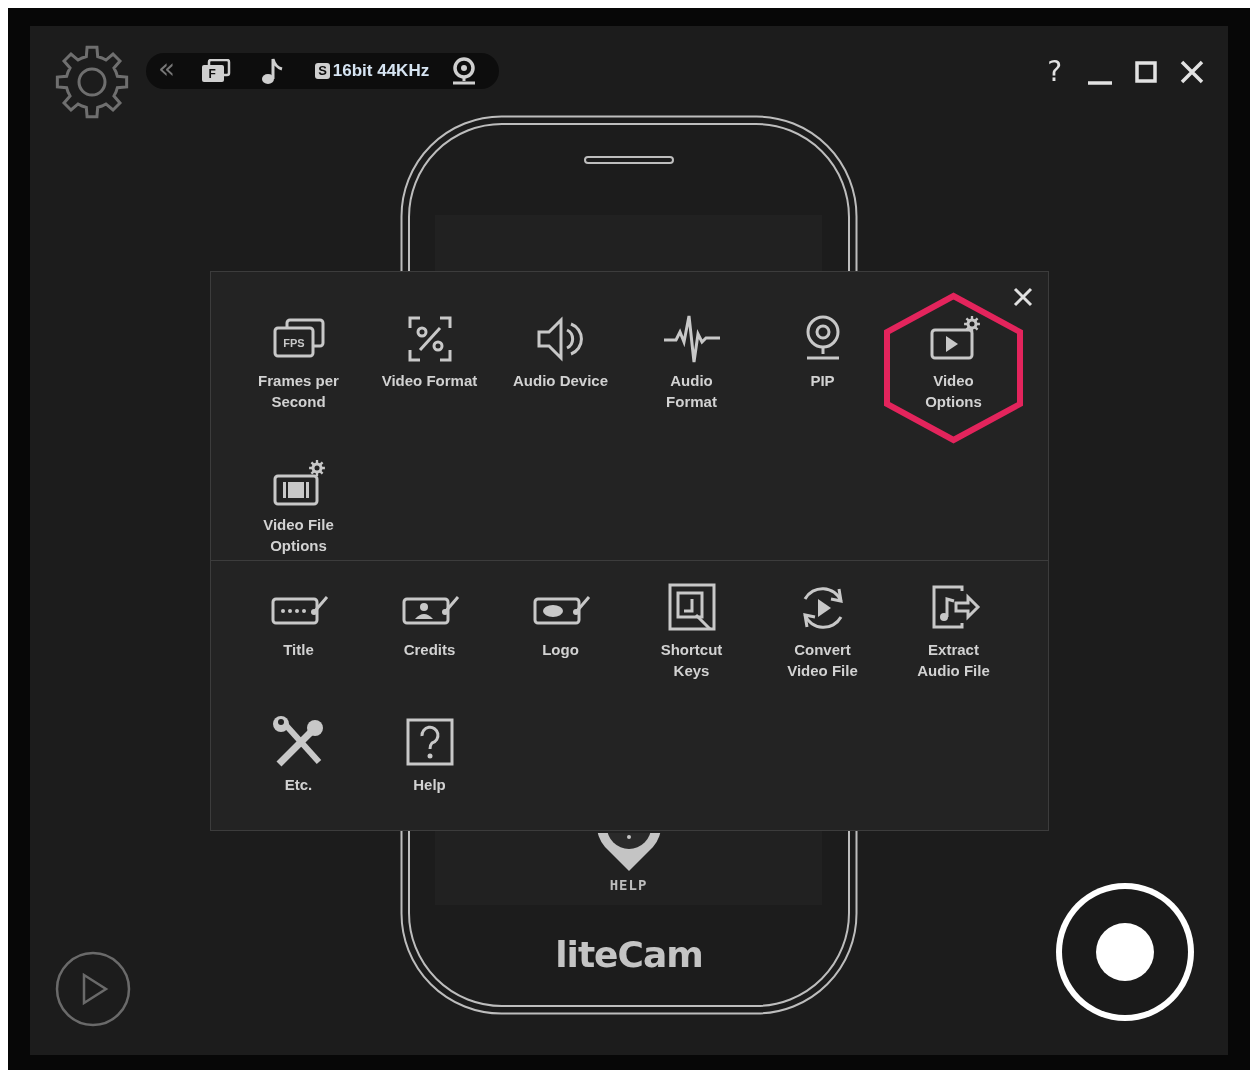 This screenshot has width=1252, height=1070. I want to click on menu-item: Logo, so click(560, 620).